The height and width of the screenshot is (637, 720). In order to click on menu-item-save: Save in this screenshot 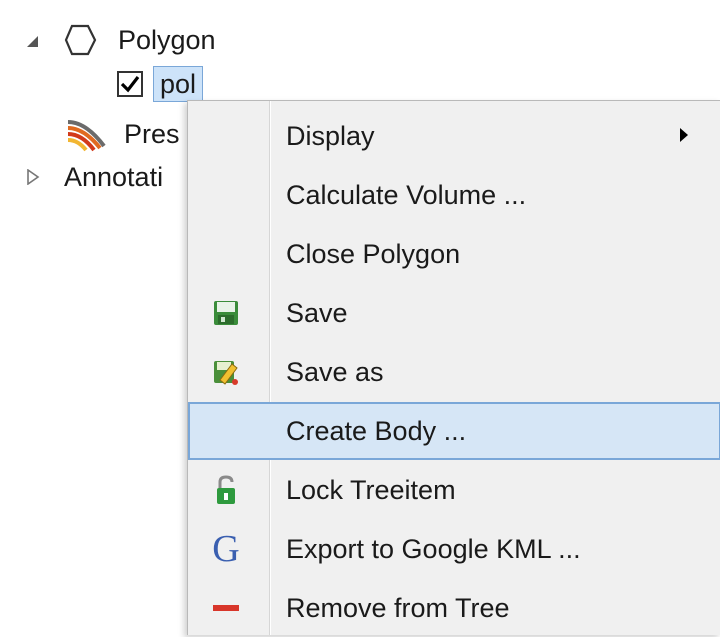, I will do `click(454, 313)`.